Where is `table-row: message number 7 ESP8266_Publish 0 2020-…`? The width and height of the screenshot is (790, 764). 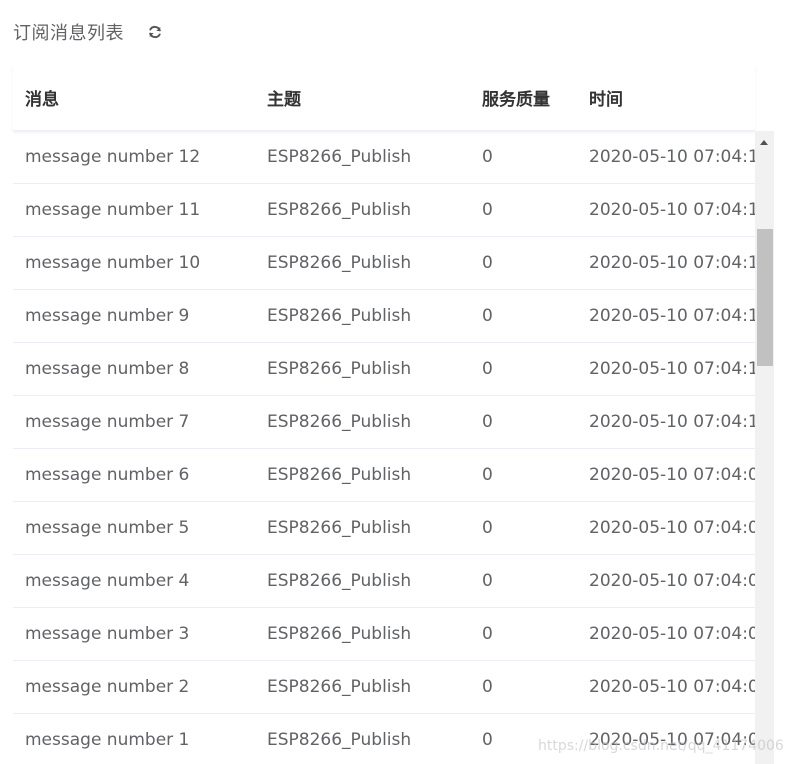 table-row: message number 7 ESP8266_Publish 0 2020-… is located at coordinates (384, 422).